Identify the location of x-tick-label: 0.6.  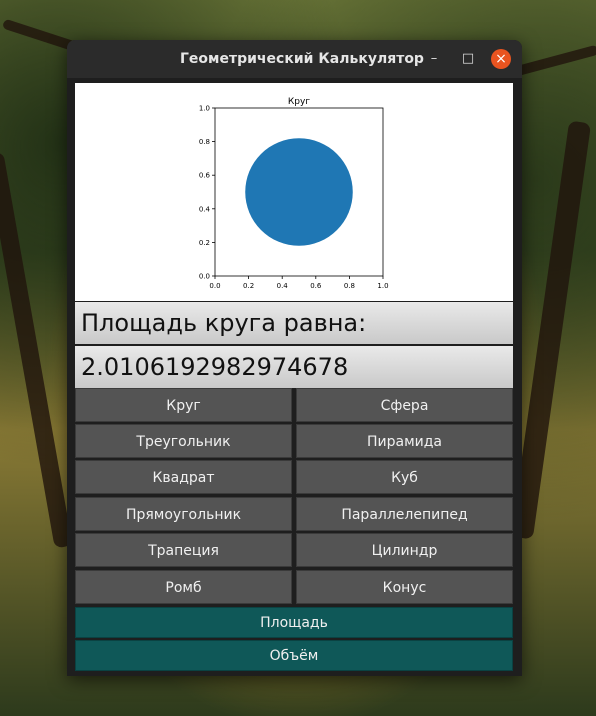
(316, 286).